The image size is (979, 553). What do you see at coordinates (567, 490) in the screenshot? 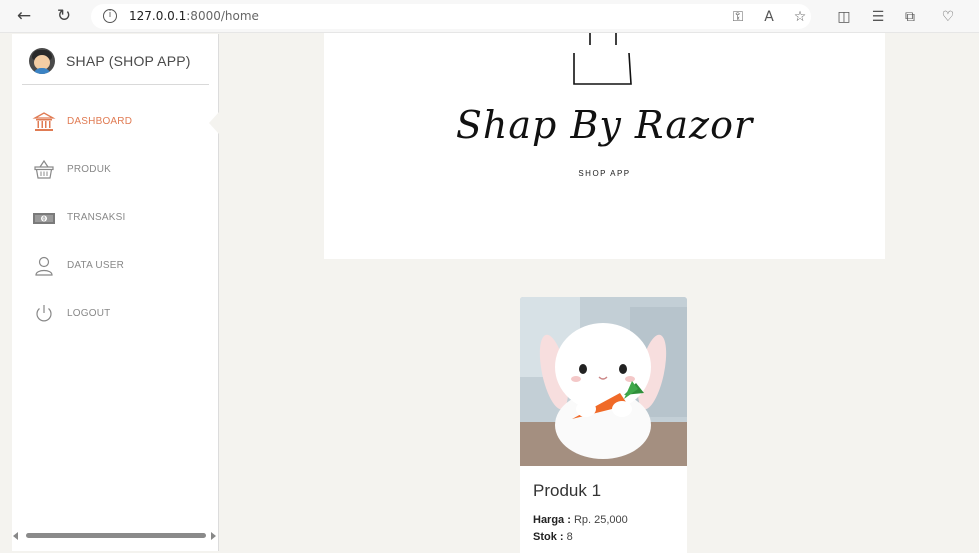
I see `product-name: Produk 1` at bounding box center [567, 490].